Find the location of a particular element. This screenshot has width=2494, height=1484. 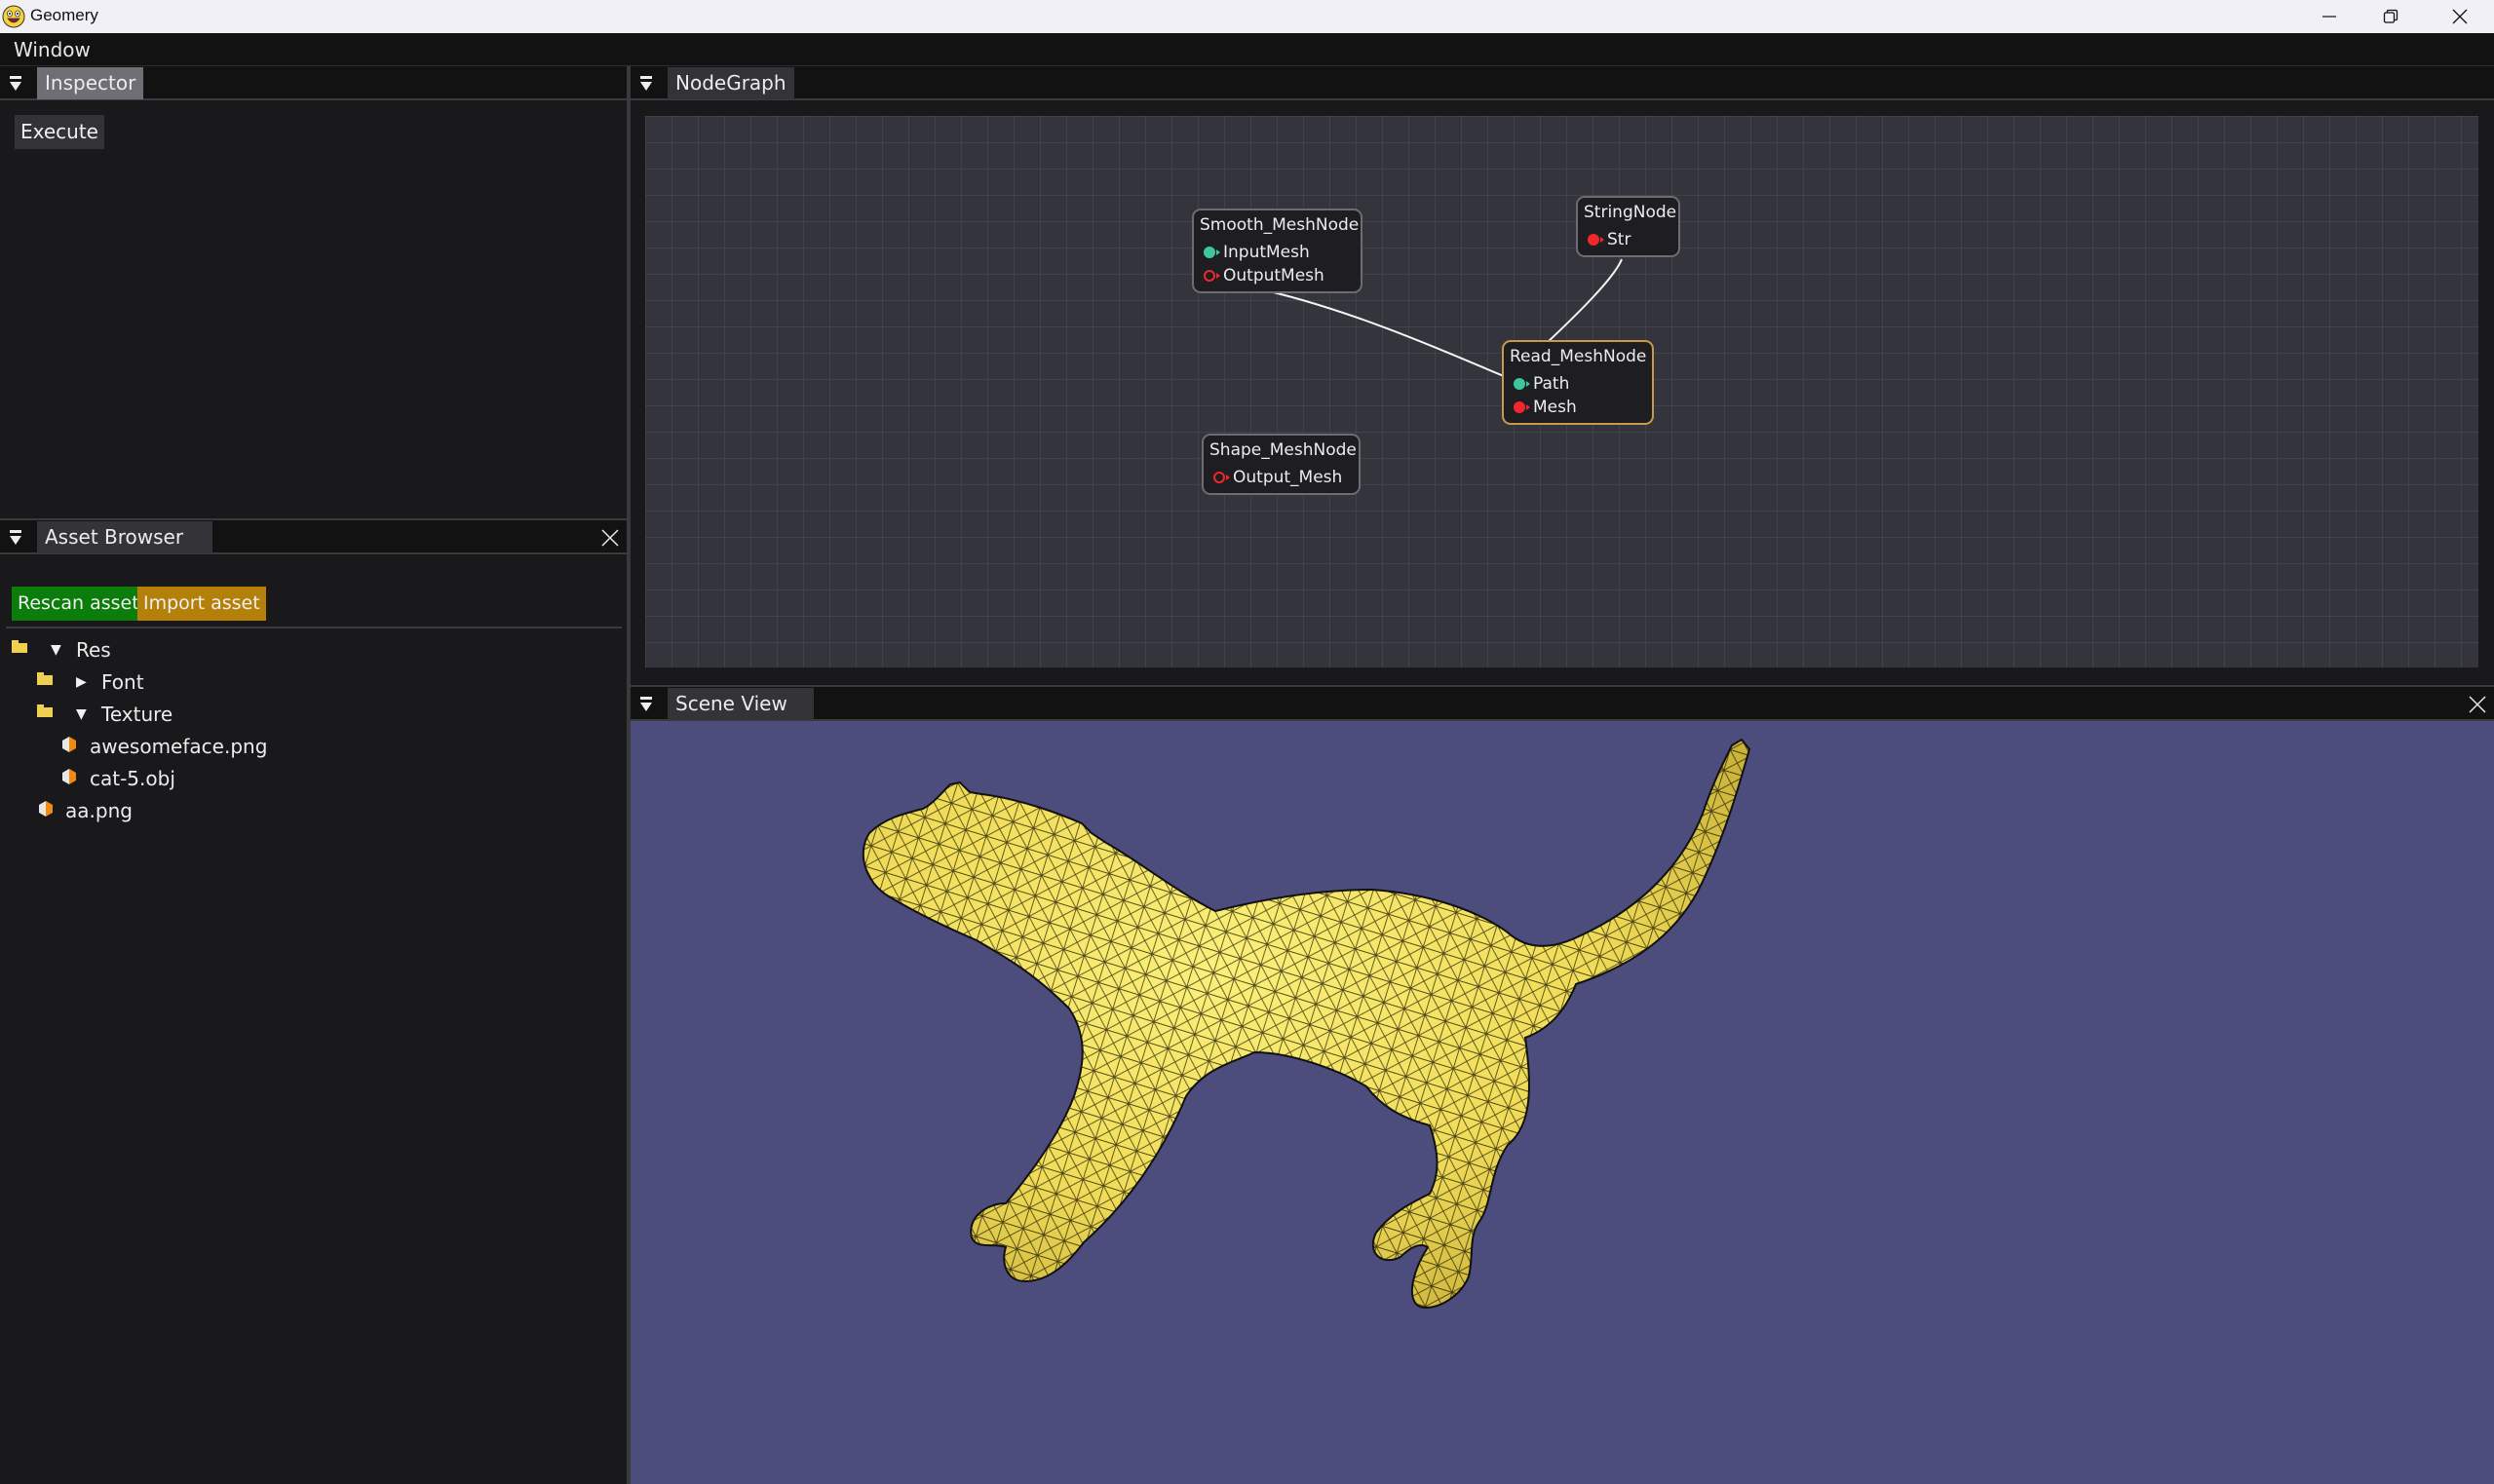

mesh-wireframe is located at coordinates (1306, 1024).